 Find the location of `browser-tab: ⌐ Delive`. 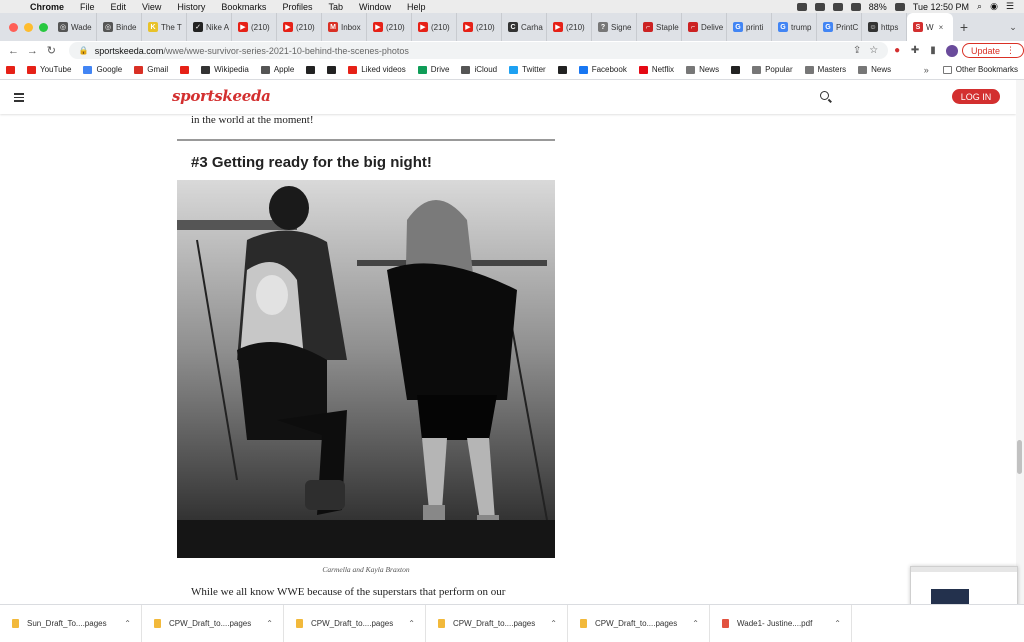

browser-tab: ⌐ Delive is located at coordinates (704, 27).